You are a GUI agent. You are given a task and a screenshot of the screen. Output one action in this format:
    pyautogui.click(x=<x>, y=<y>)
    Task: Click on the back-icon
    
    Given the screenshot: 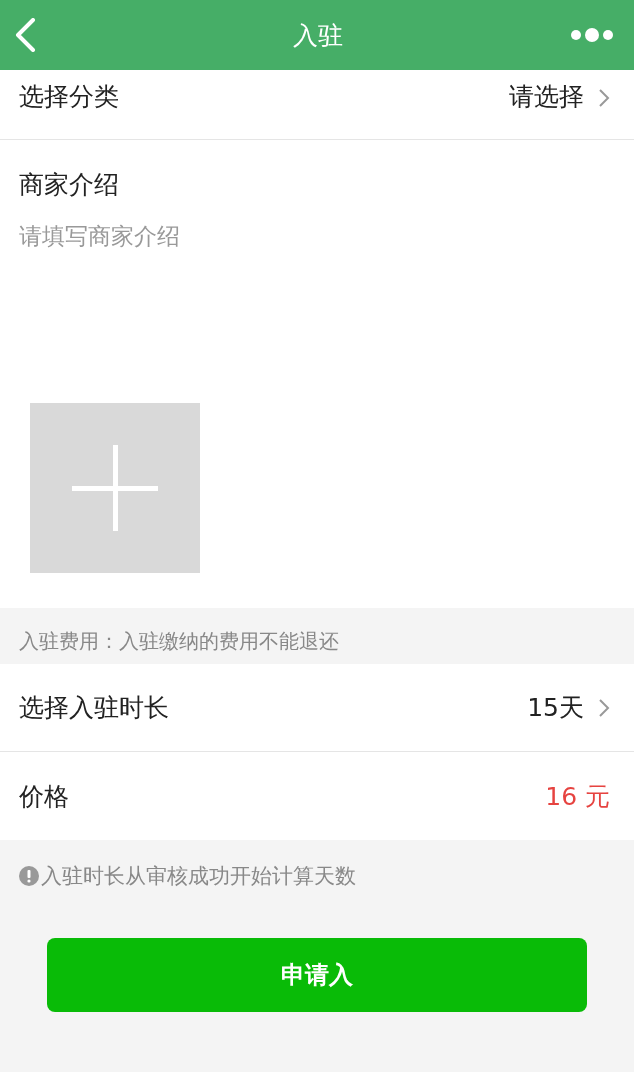 What is the action you would take?
    pyautogui.click(x=25, y=35)
    